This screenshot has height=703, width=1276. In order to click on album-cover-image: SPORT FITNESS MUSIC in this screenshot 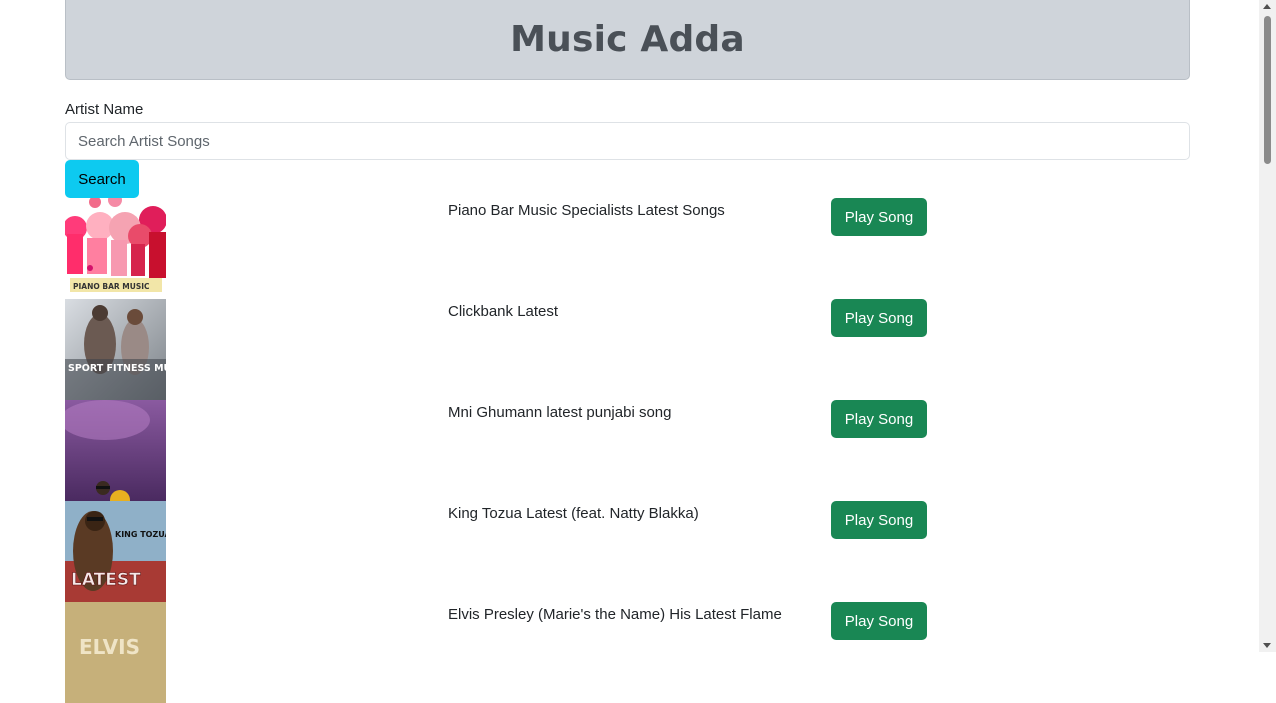, I will do `click(115, 349)`.